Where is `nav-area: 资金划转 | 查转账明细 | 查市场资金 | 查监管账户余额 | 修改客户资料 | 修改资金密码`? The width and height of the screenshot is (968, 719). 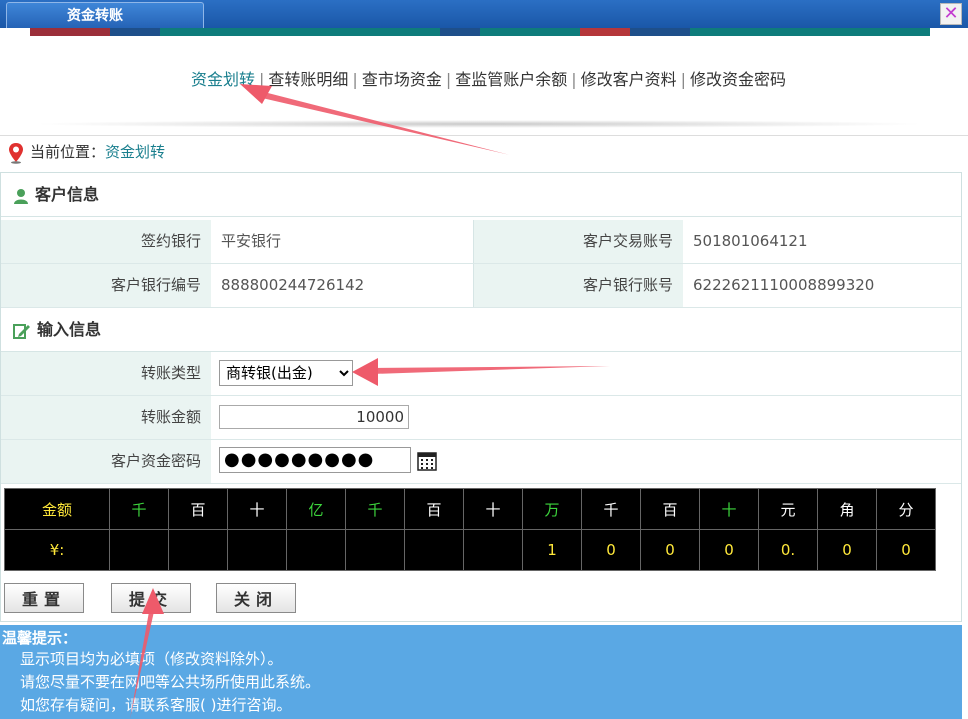 nav-area: 资金划转 | 查转账明细 | 查市场资金 | 查监管账户余额 | 修改客户资料 | 修改资金密码 is located at coordinates (484, 85).